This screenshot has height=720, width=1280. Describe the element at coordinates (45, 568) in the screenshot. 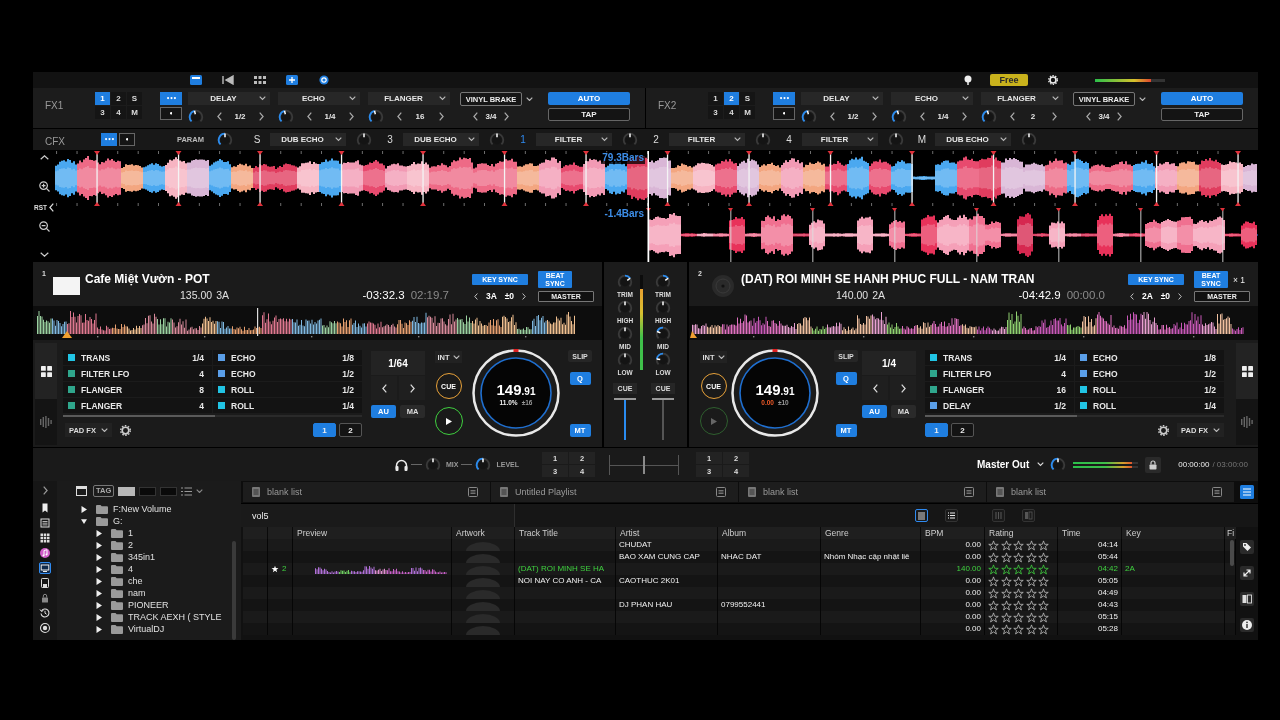

I see `monitor-icon` at that location.